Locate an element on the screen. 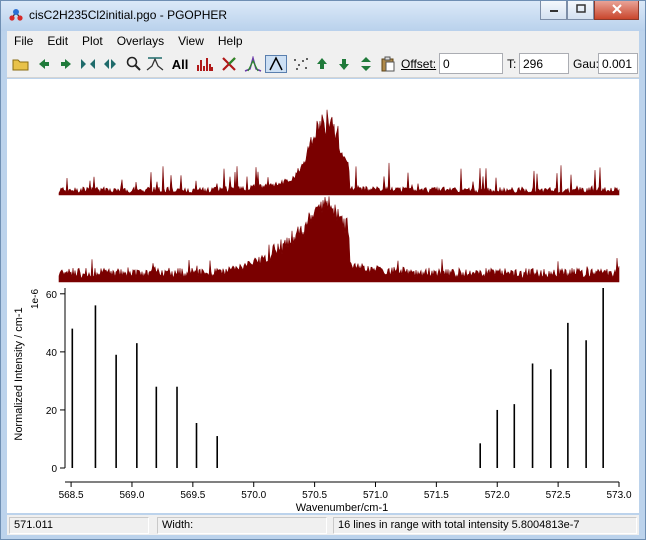 This screenshot has width=646, height=540. y-axis-title: Normalized Intensity / cm-1 is located at coordinates (19, 373).